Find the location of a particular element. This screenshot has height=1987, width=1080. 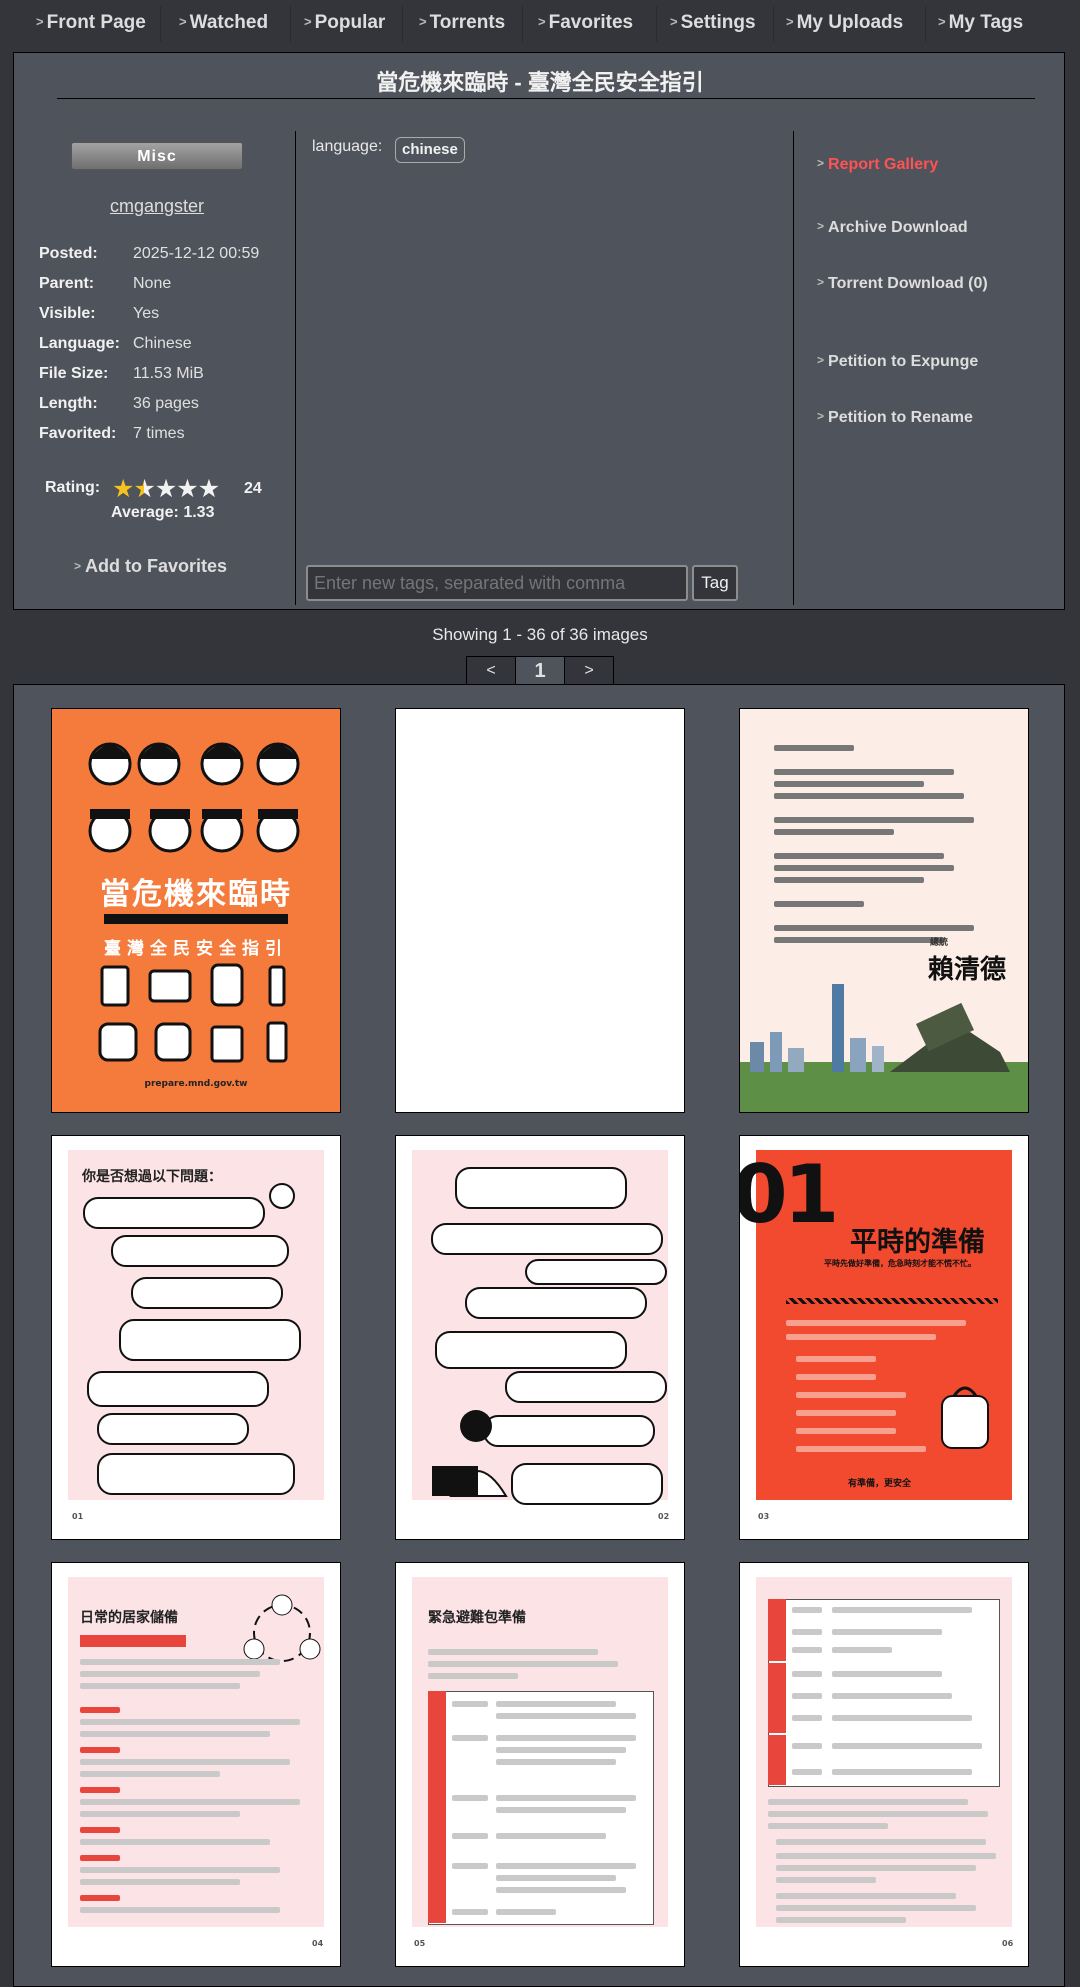

chapter-number: 01 is located at coordinates (789, 1194).